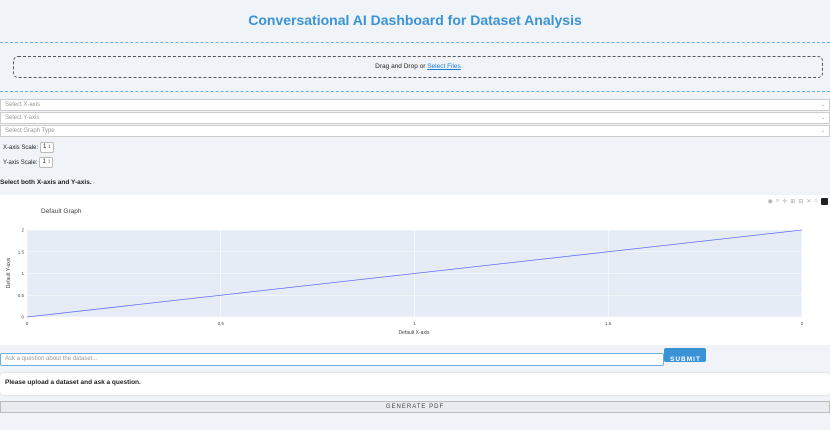  I want to click on camera-icon: ◉, so click(770, 201).